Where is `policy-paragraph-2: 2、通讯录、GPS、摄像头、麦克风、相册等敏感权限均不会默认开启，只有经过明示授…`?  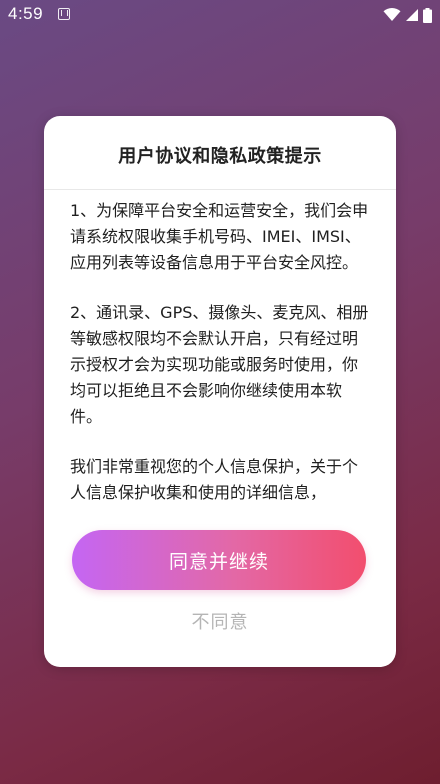 policy-paragraph-2: 2、通讯录、GPS、摄像头、麦克风、相册等敏感权限均不会默认开启，只有经过明示授… is located at coordinates (219, 364).